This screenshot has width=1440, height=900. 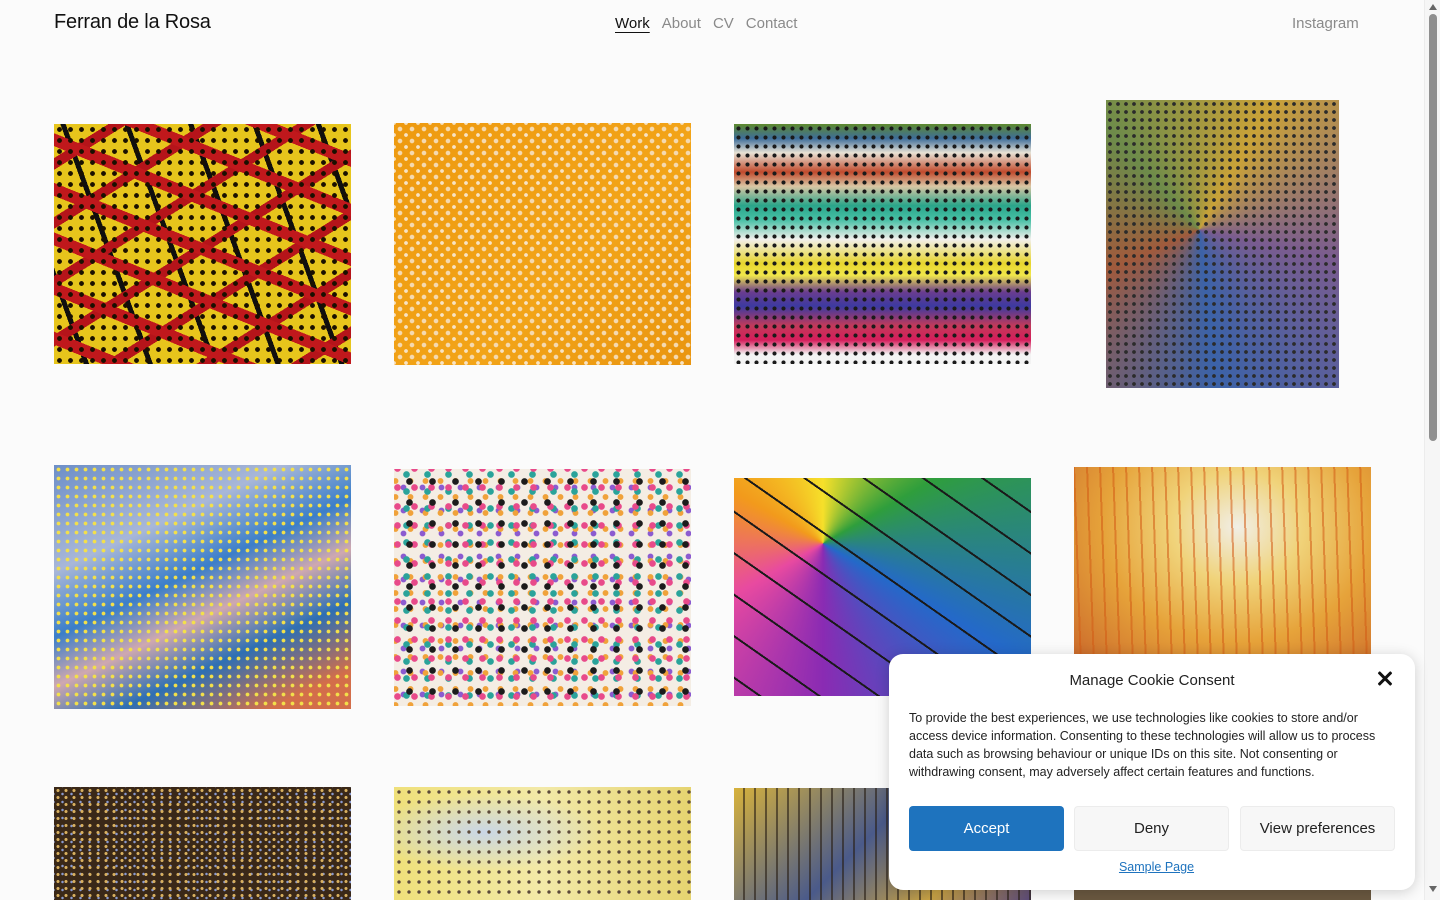 What do you see at coordinates (1433, 227) in the screenshot?
I see `scrollbar-thumb` at bounding box center [1433, 227].